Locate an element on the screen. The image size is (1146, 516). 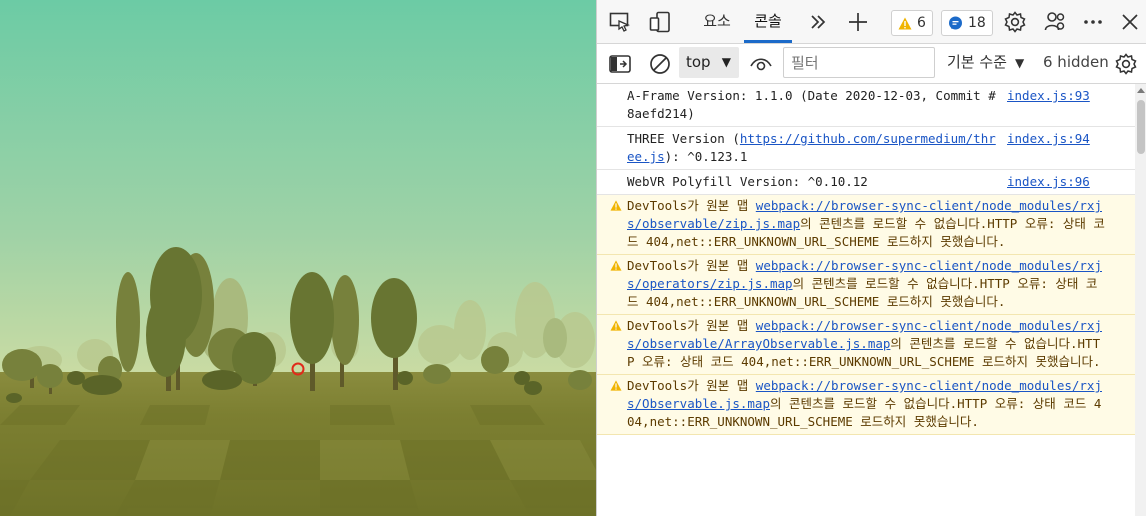
tab-console: 콘솔 is located at coordinates (768, 21).